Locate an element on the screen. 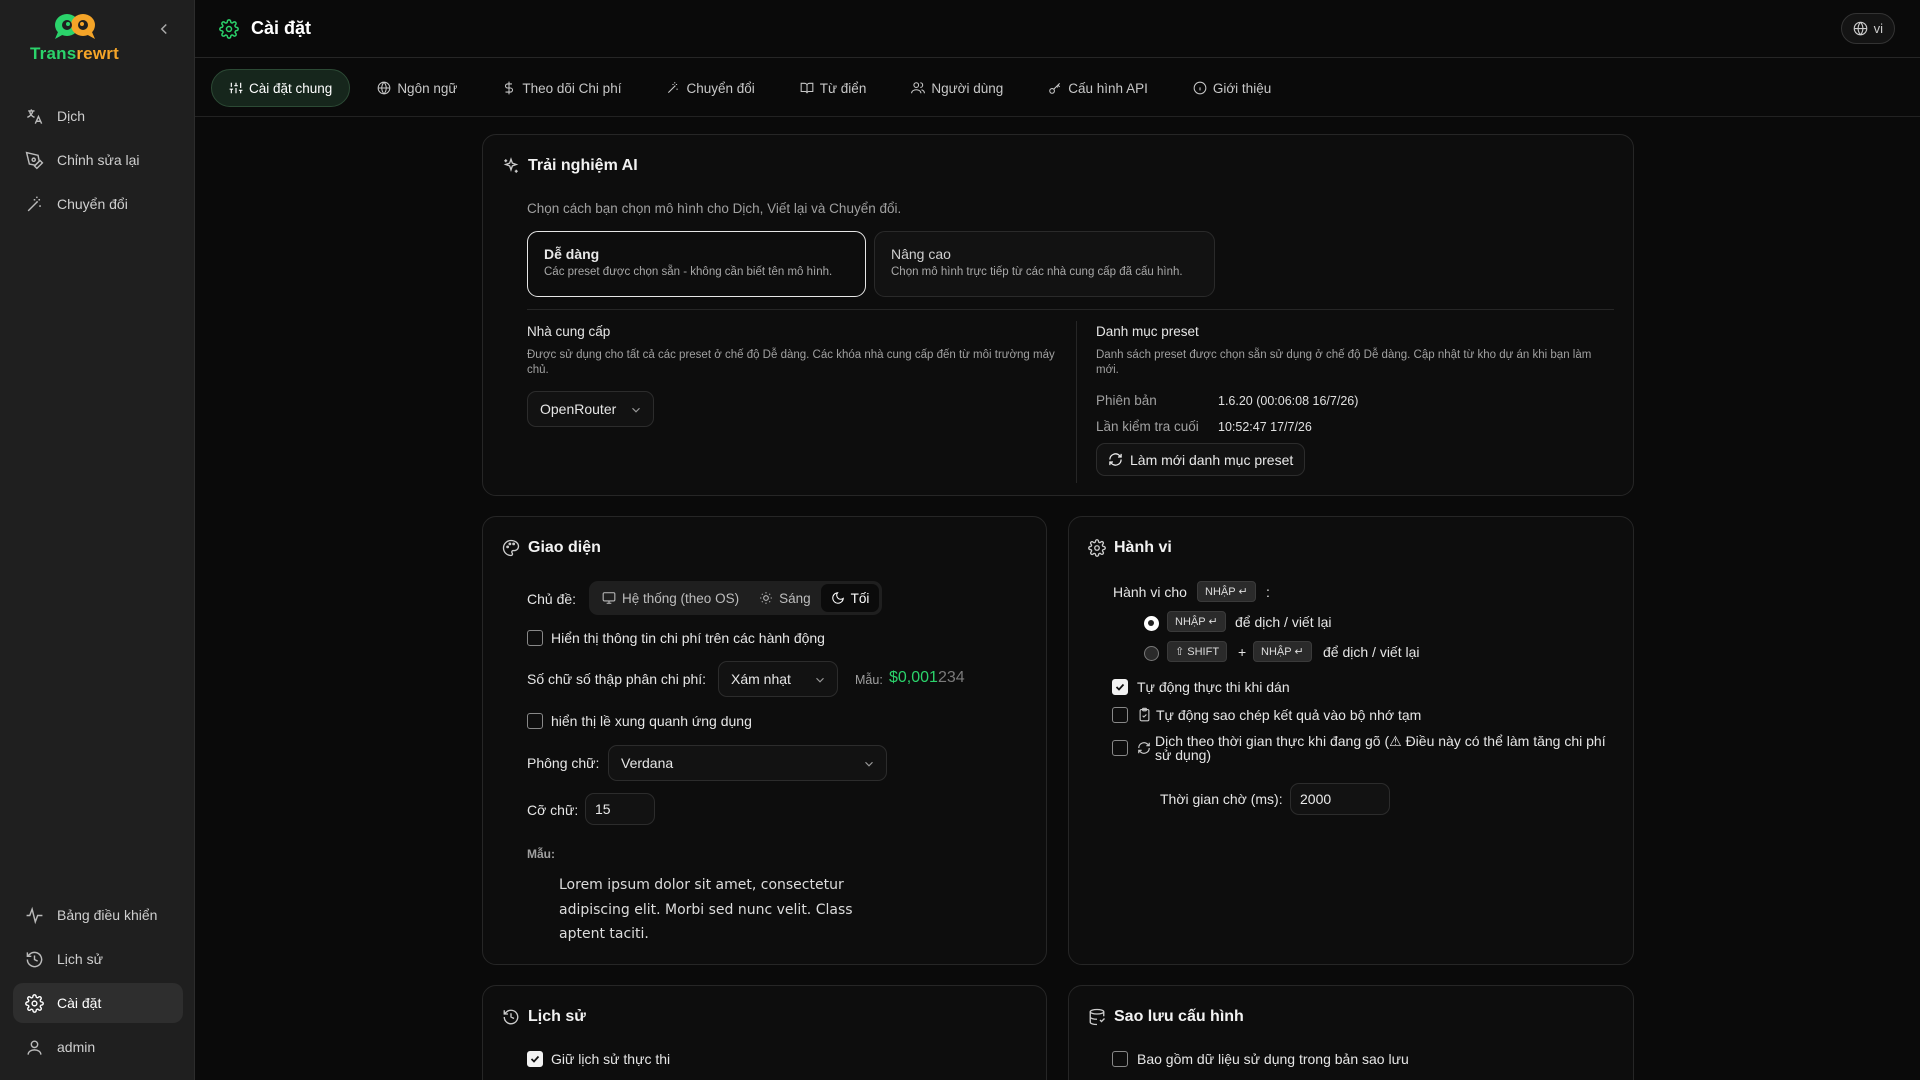 The width and height of the screenshot is (1920, 1080). auto-copy-checkbox is located at coordinates (1120, 715).